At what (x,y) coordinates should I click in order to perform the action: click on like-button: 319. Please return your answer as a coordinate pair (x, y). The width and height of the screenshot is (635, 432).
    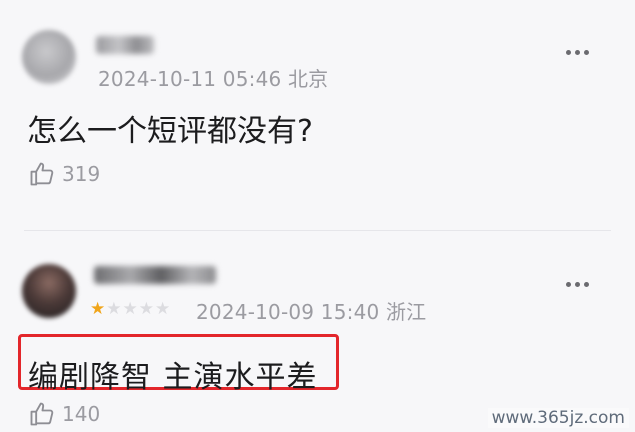
    Looking at the image, I should click on (64, 174).